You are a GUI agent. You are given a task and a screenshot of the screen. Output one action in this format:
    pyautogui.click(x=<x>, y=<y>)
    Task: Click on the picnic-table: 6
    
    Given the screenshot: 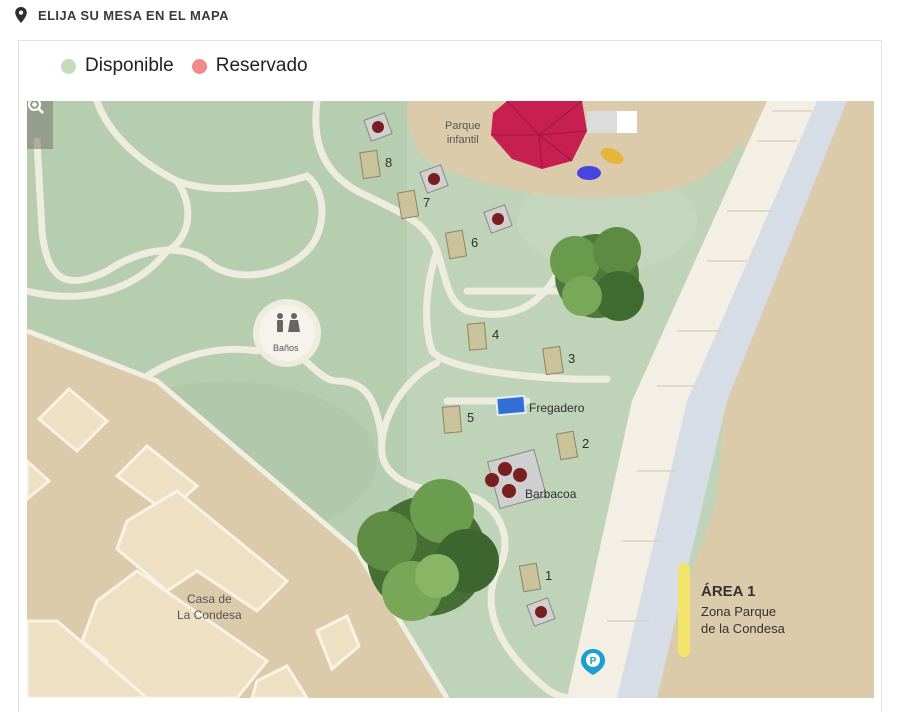 What is the action you would take?
    pyautogui.click(x=461, y=244)
    